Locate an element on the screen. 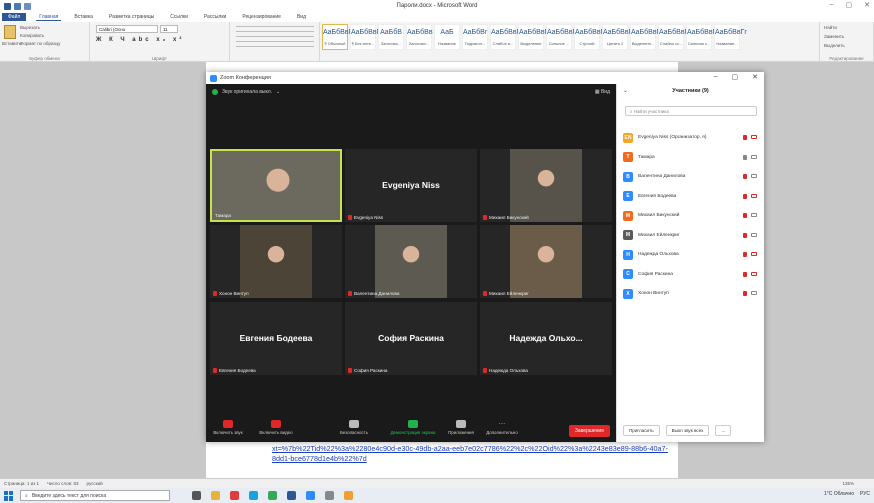 This screenshot has width=874, height=503. tile-name-tag: Надежда Ольхова is located at coordinates (505, 370).